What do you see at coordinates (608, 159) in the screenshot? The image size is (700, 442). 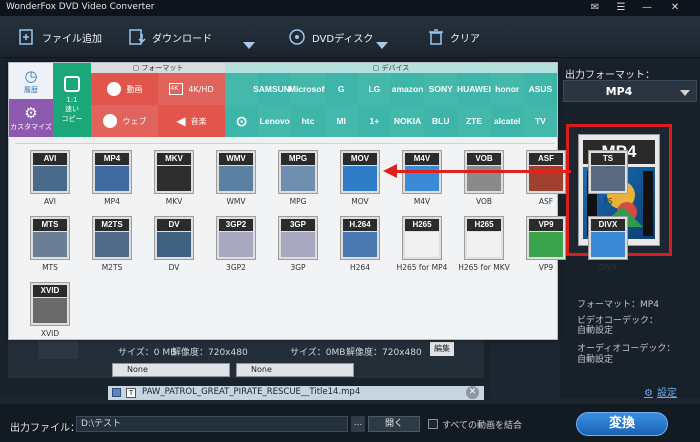 I see `format-icon-label: TS` at bounding box center [608, 159].